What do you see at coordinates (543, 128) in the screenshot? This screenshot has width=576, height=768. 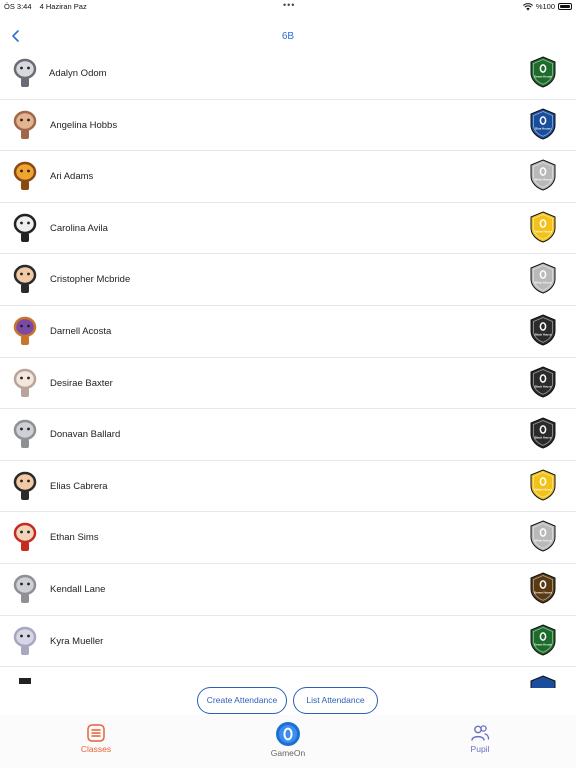 I see `house-label: Blue House` at bounding box center [543, 128].